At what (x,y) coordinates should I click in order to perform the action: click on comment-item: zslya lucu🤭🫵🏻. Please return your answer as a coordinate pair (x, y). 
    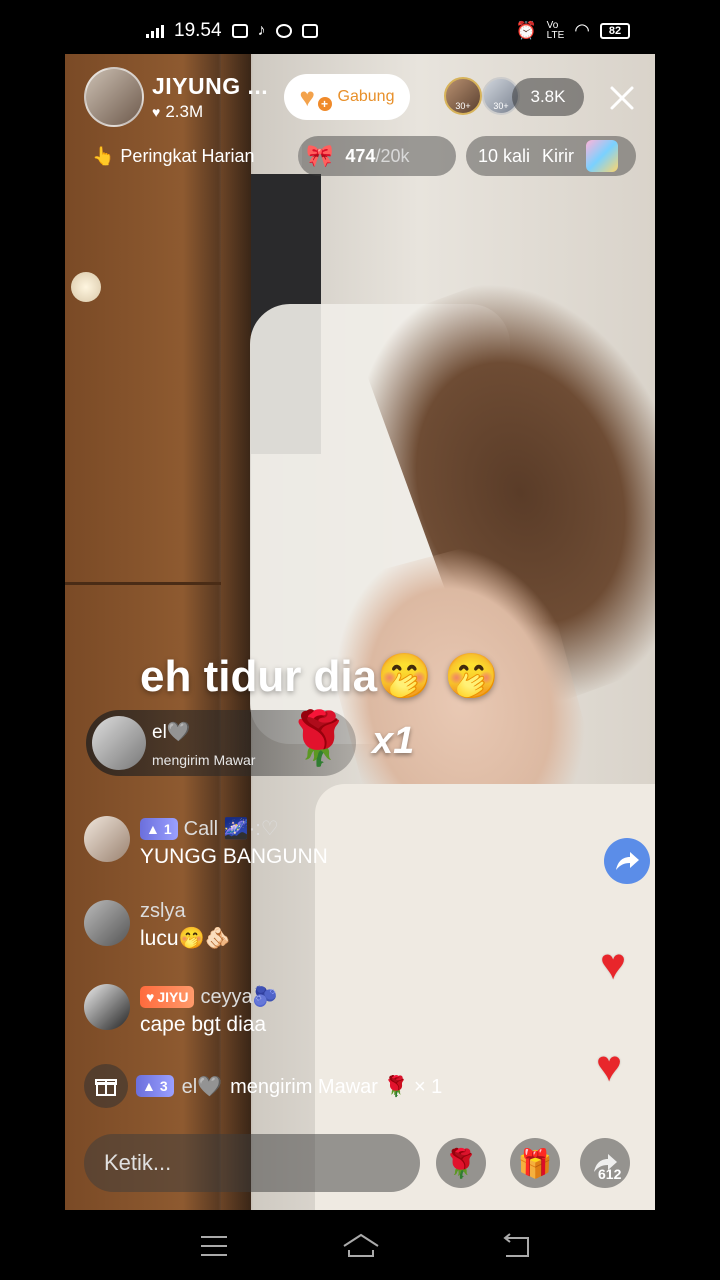
    Looking at the image, I should click on (157, 925).